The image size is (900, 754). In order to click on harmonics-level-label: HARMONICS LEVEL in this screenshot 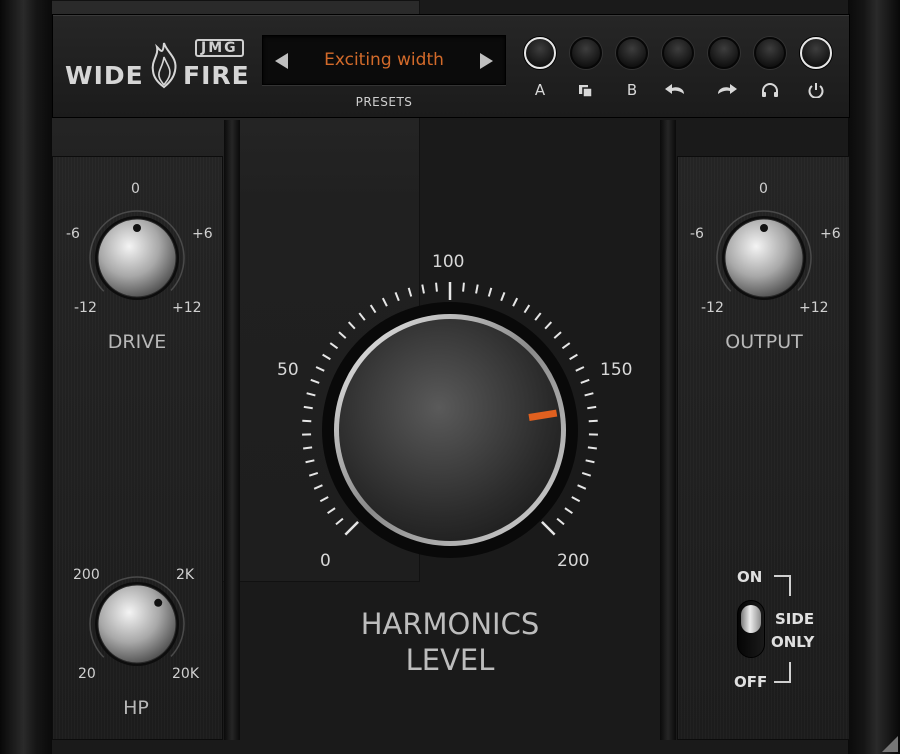, I will do `click(450, 642)`.